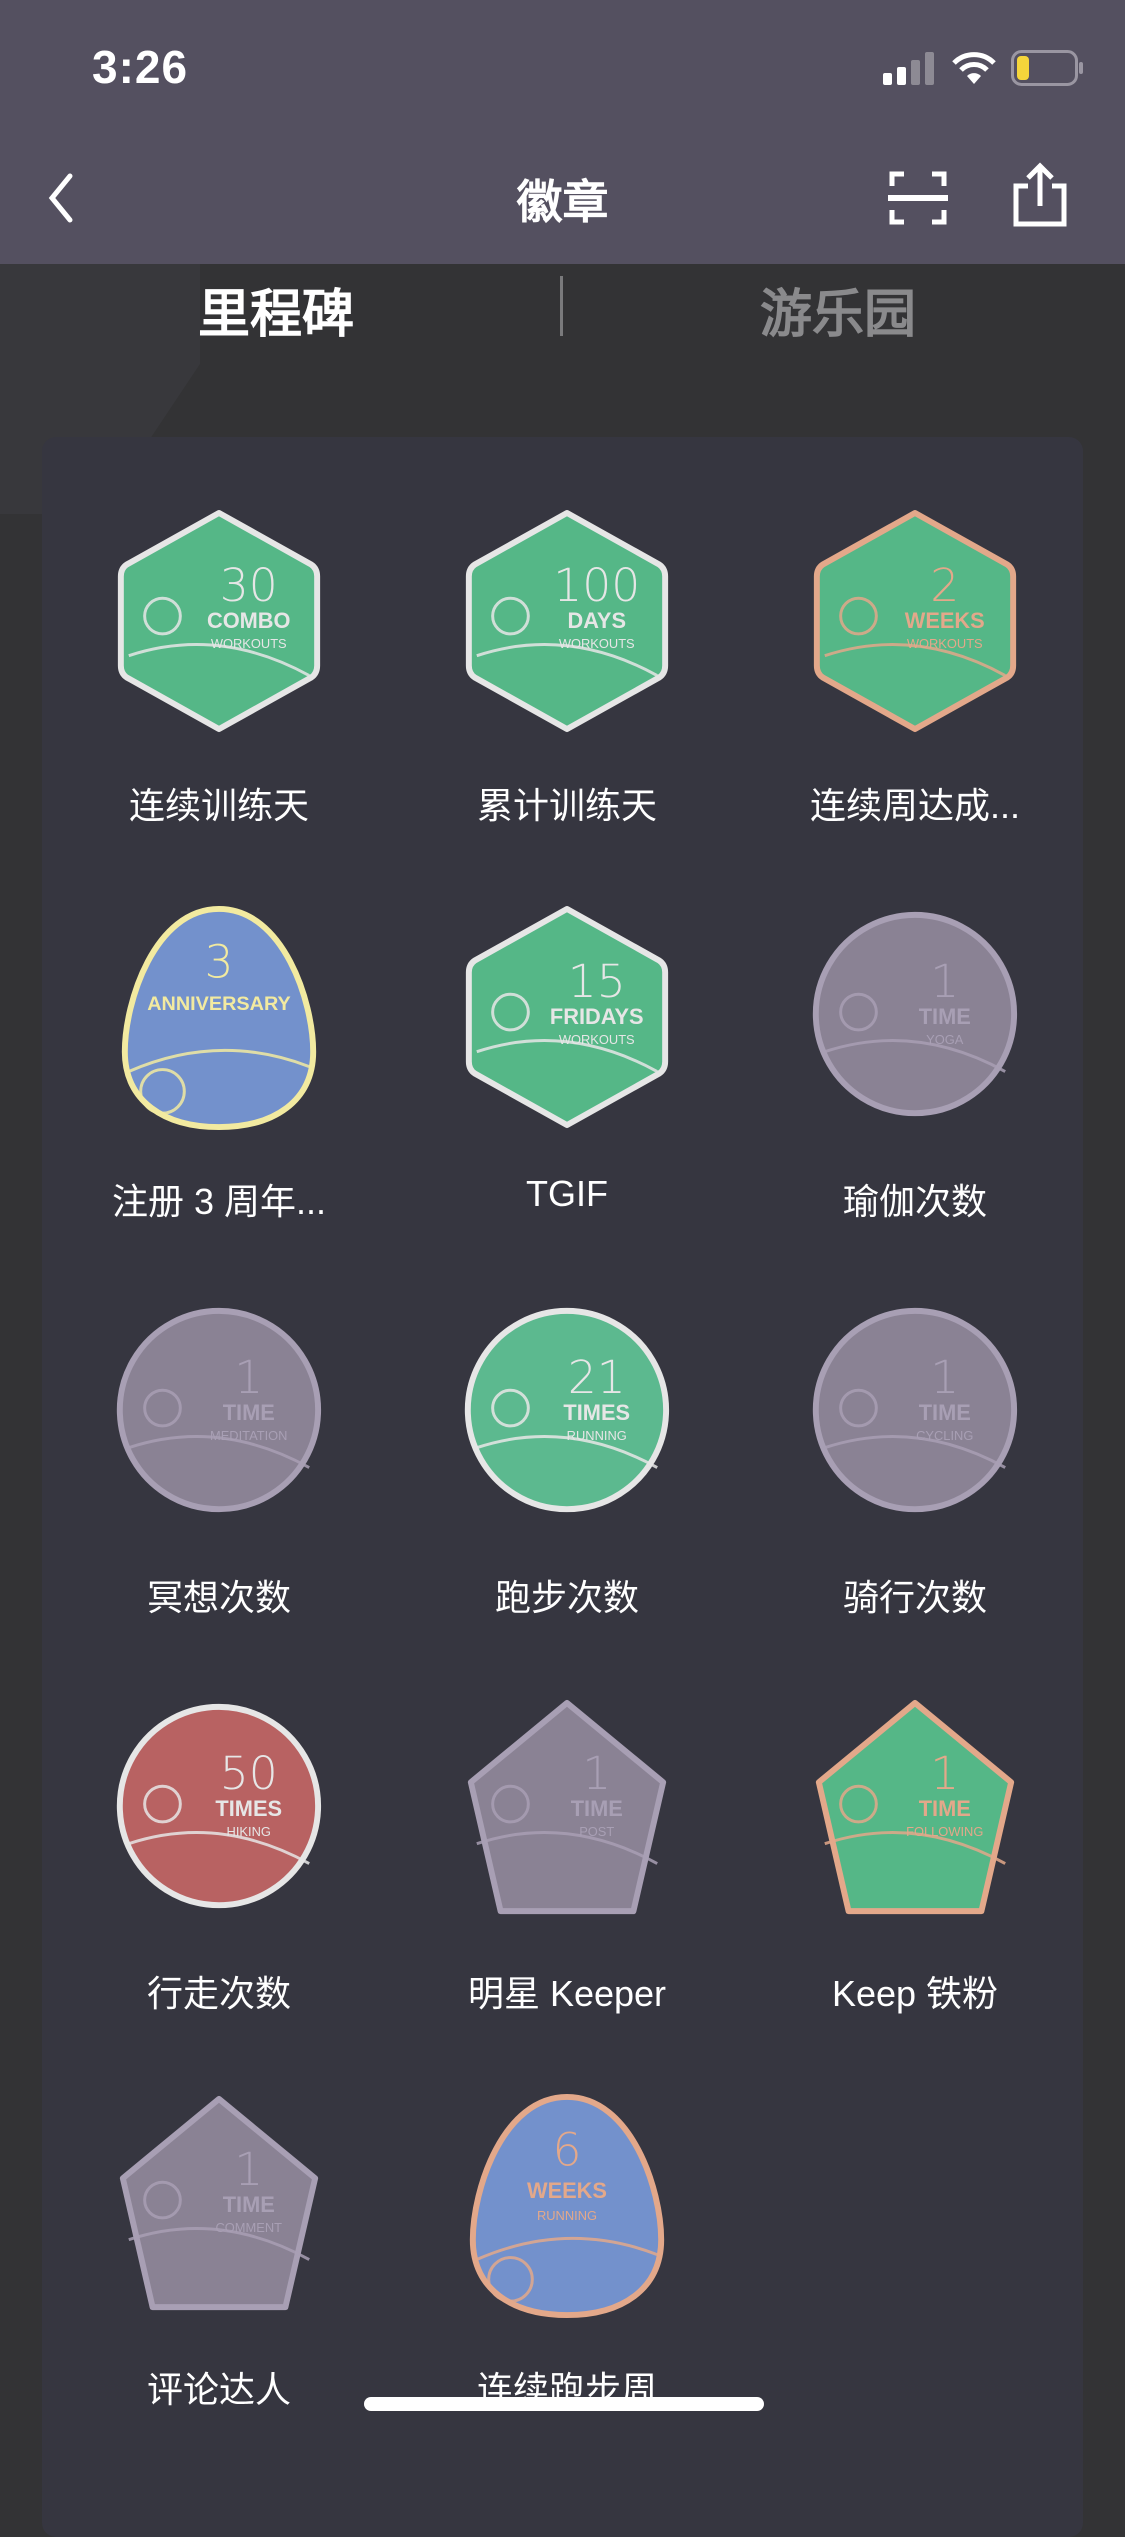 The image size is (1125, 2537). I want to click on badge-hex-icon: 30 COMBO WORKOUTS, so click(219, 621).